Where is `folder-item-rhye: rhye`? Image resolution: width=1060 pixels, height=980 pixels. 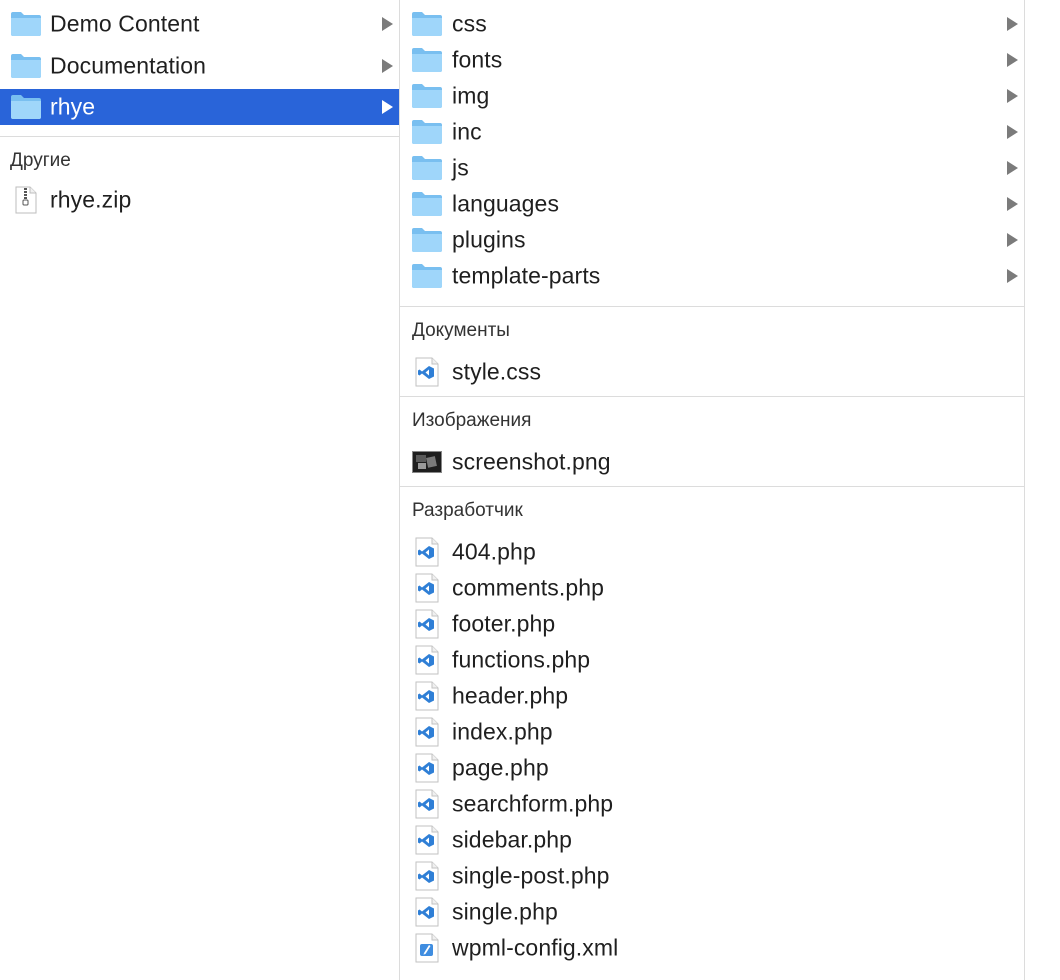 folder-item-rhye: rhye is located at coordinates (199, 107).